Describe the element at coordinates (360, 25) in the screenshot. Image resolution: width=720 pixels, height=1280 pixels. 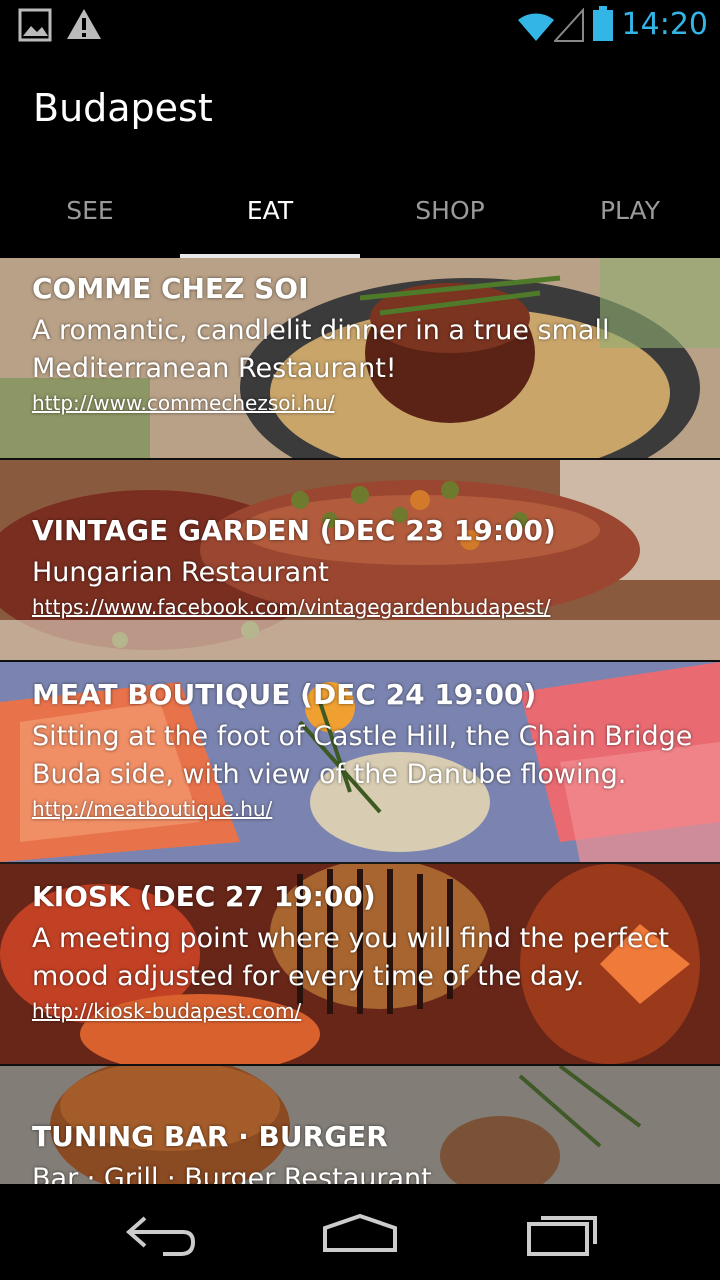
I see `status-bar: 14:20` at that location.